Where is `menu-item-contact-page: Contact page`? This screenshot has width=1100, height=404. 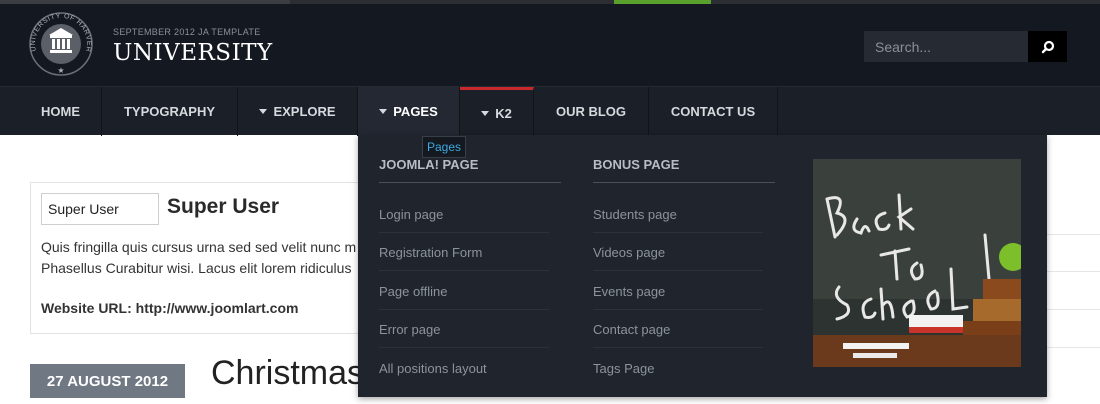
menu-item-contact-page: Contact page is located at coordinates (678, 329).